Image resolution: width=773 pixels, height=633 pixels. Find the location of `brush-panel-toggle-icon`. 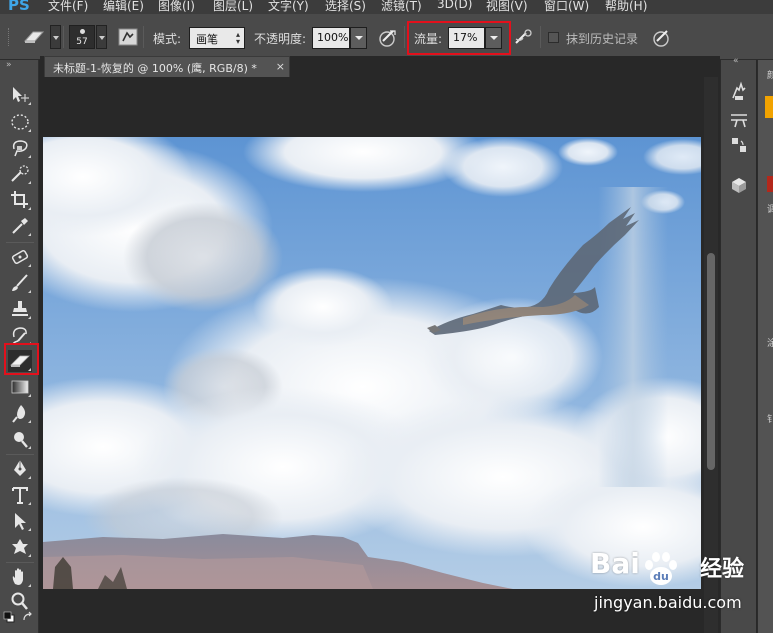

brush-panel-toggle-icon is located at coordinates (128, 38).